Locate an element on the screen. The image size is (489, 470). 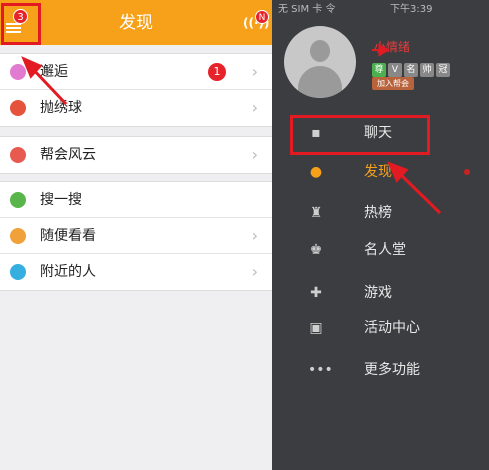
carrier-text: 无 SIM 卡 令 is located at coordinates (307, 9).